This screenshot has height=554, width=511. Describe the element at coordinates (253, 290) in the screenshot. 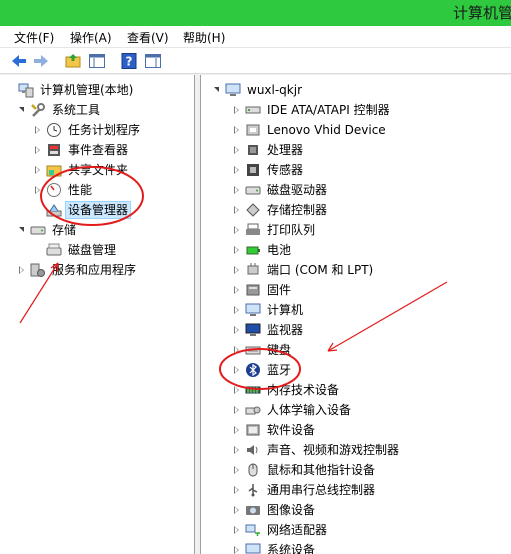

I see `firmware-icon` at that location.